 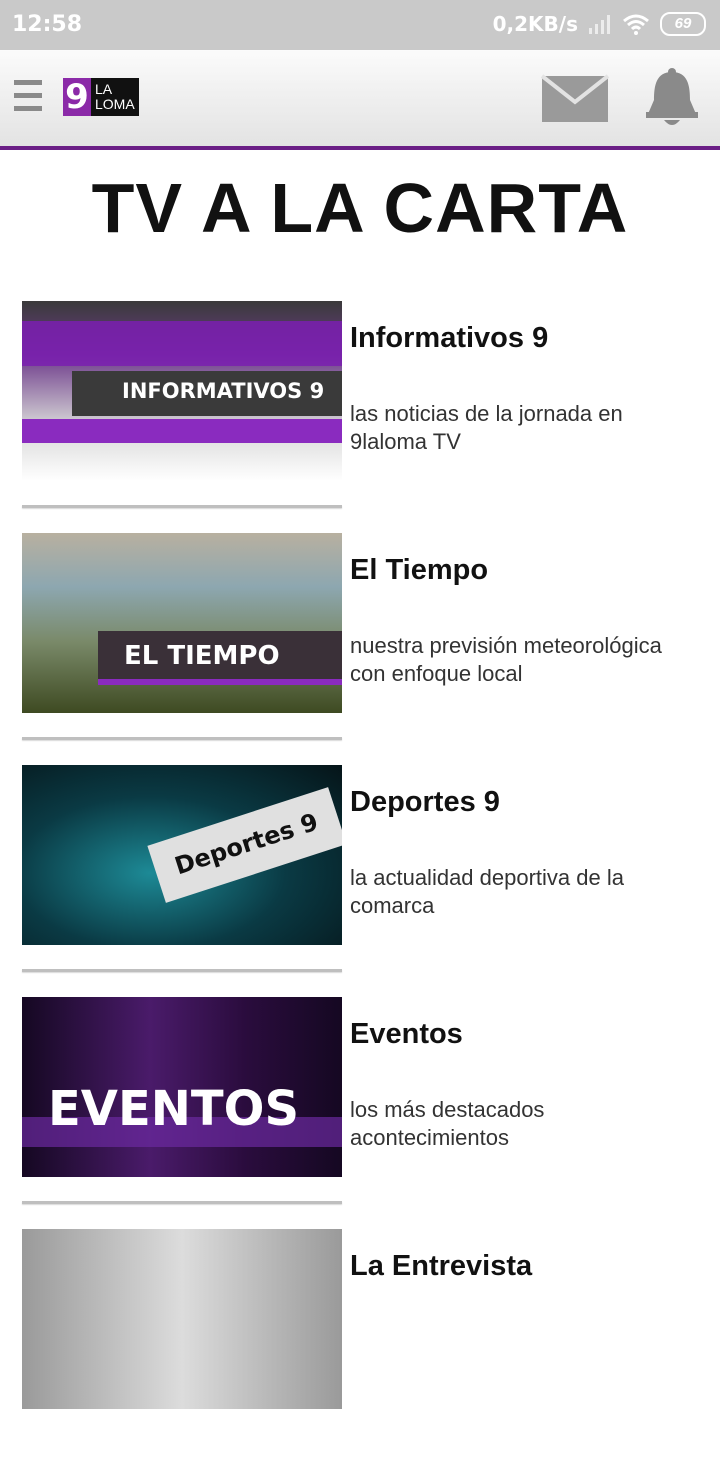 What do you see at coordinates (441, 1266) in the screenshot?
I see `item-title: La Entrevista` at bounding box center [441, 1266].